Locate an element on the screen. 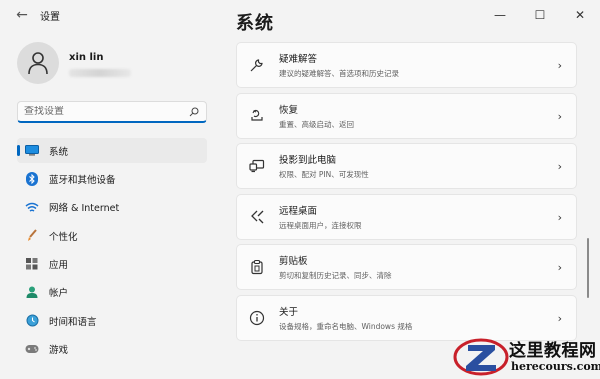 The image size is (600, 379). sidebar-item-gaming: 游戏 is located at coordinates (112, 349).